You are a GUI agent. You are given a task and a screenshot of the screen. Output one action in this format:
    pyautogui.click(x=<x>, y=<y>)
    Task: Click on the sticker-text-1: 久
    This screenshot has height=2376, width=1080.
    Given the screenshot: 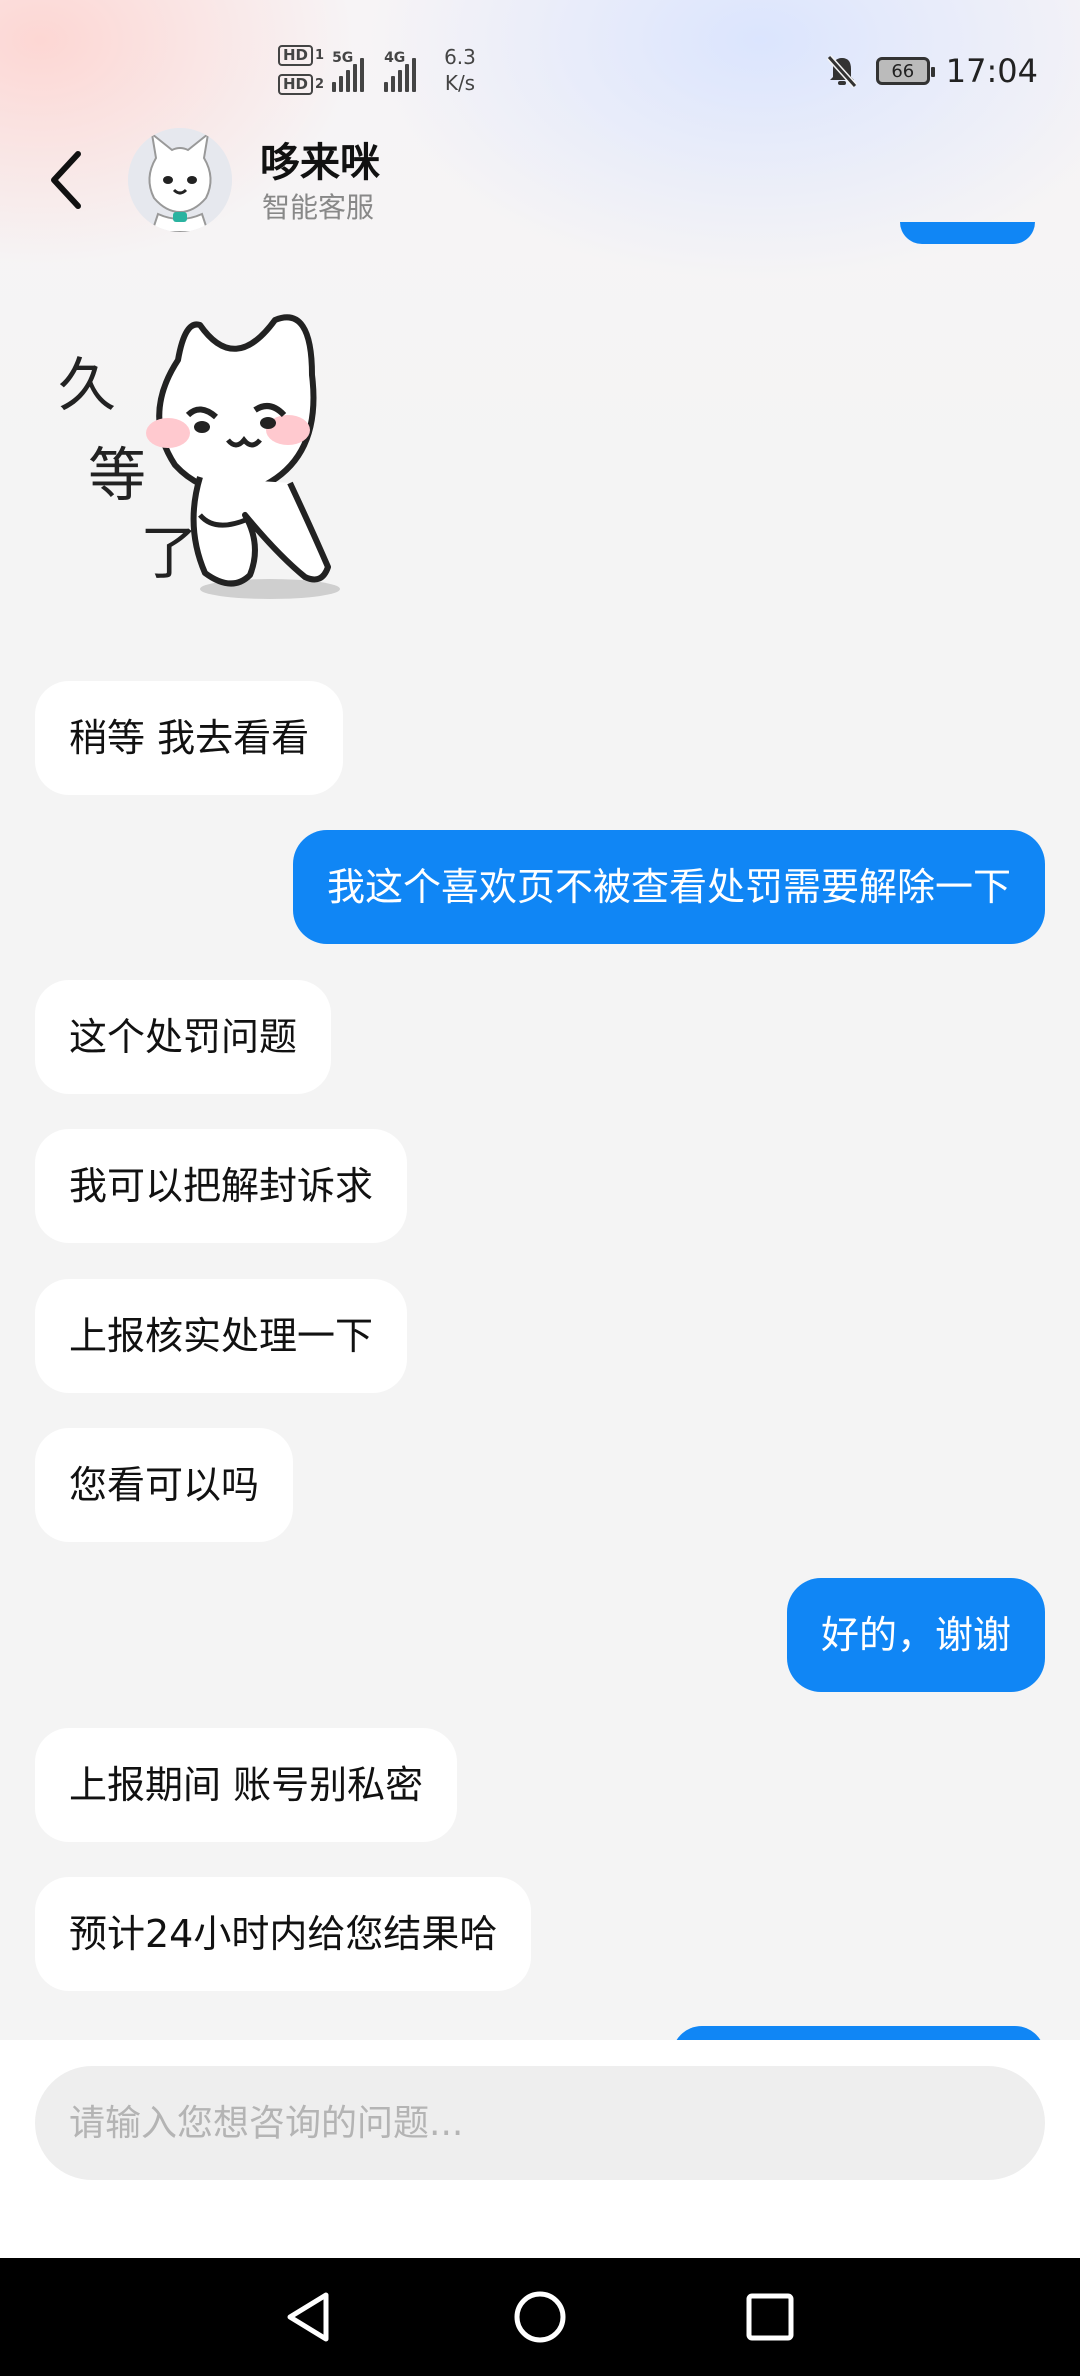 What is the action you would take?
    pyautogui.click(x=87, y=385)
    